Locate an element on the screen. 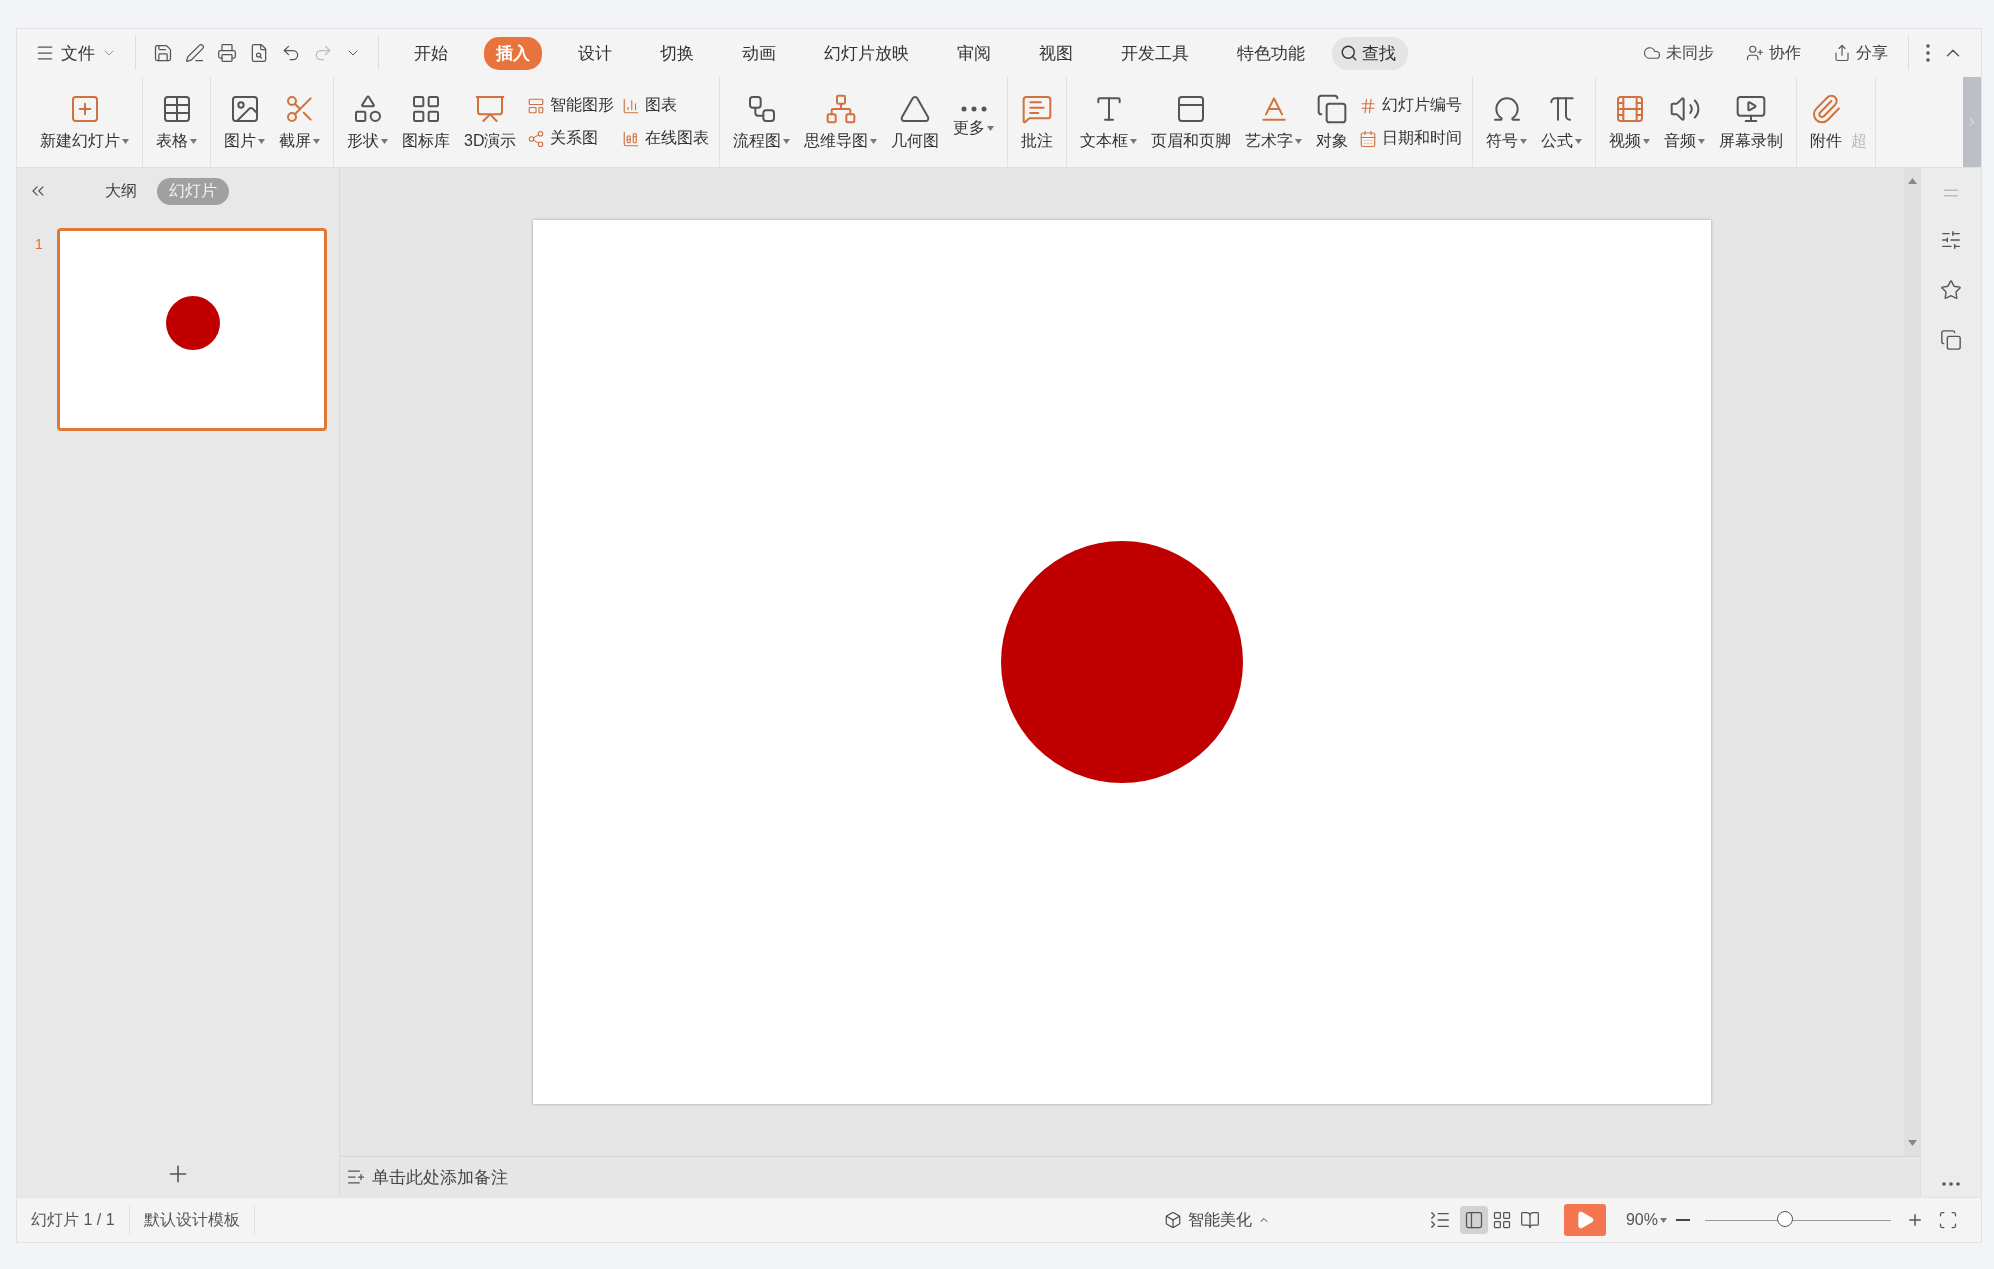 The image size is (1994, 1269). ribbon-button: 视频 is located at coordinates (1630, 122).